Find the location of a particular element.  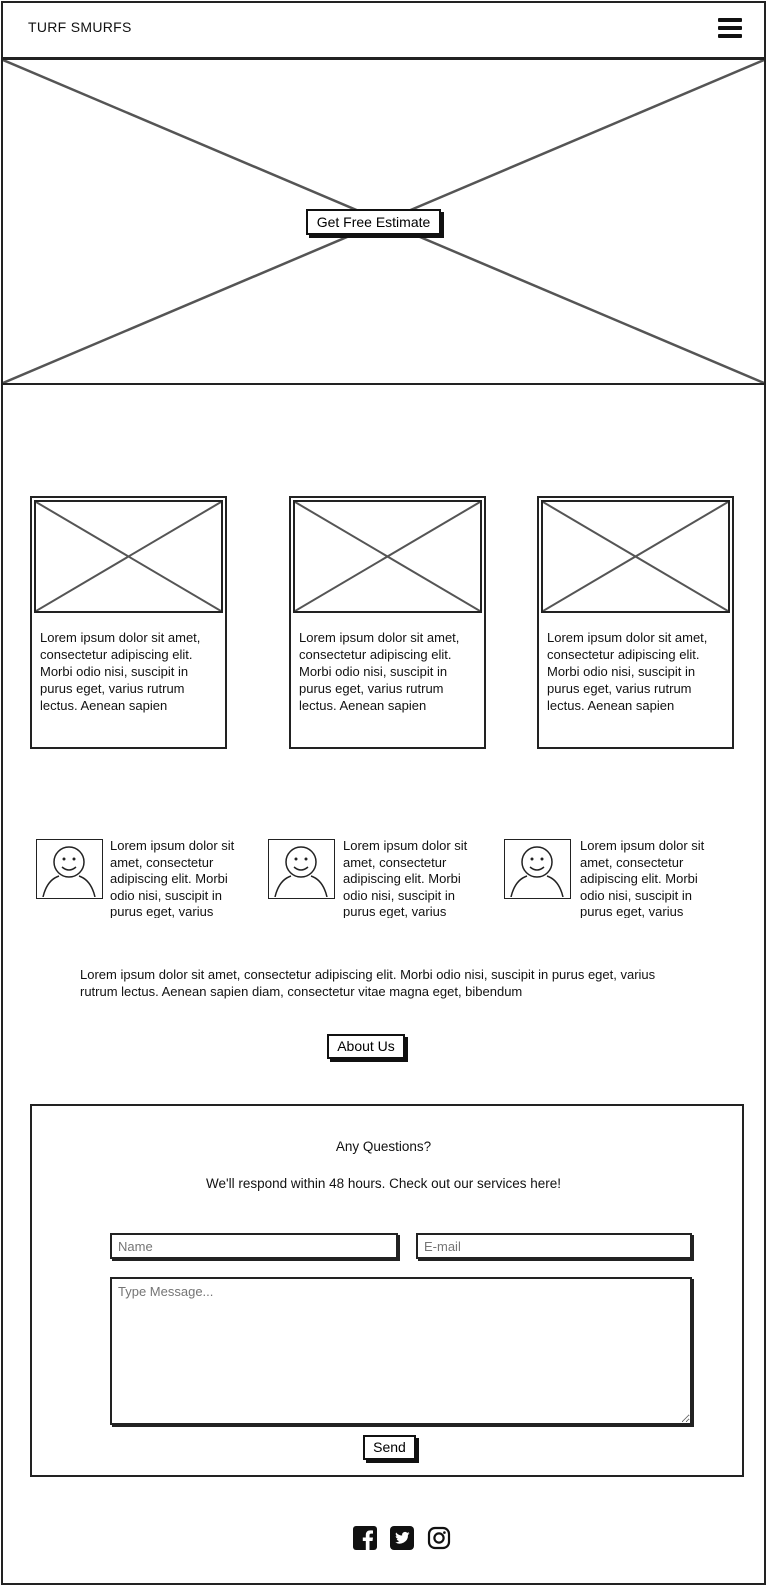

about-us-button: About Us is located at coordinates (366, 1046).